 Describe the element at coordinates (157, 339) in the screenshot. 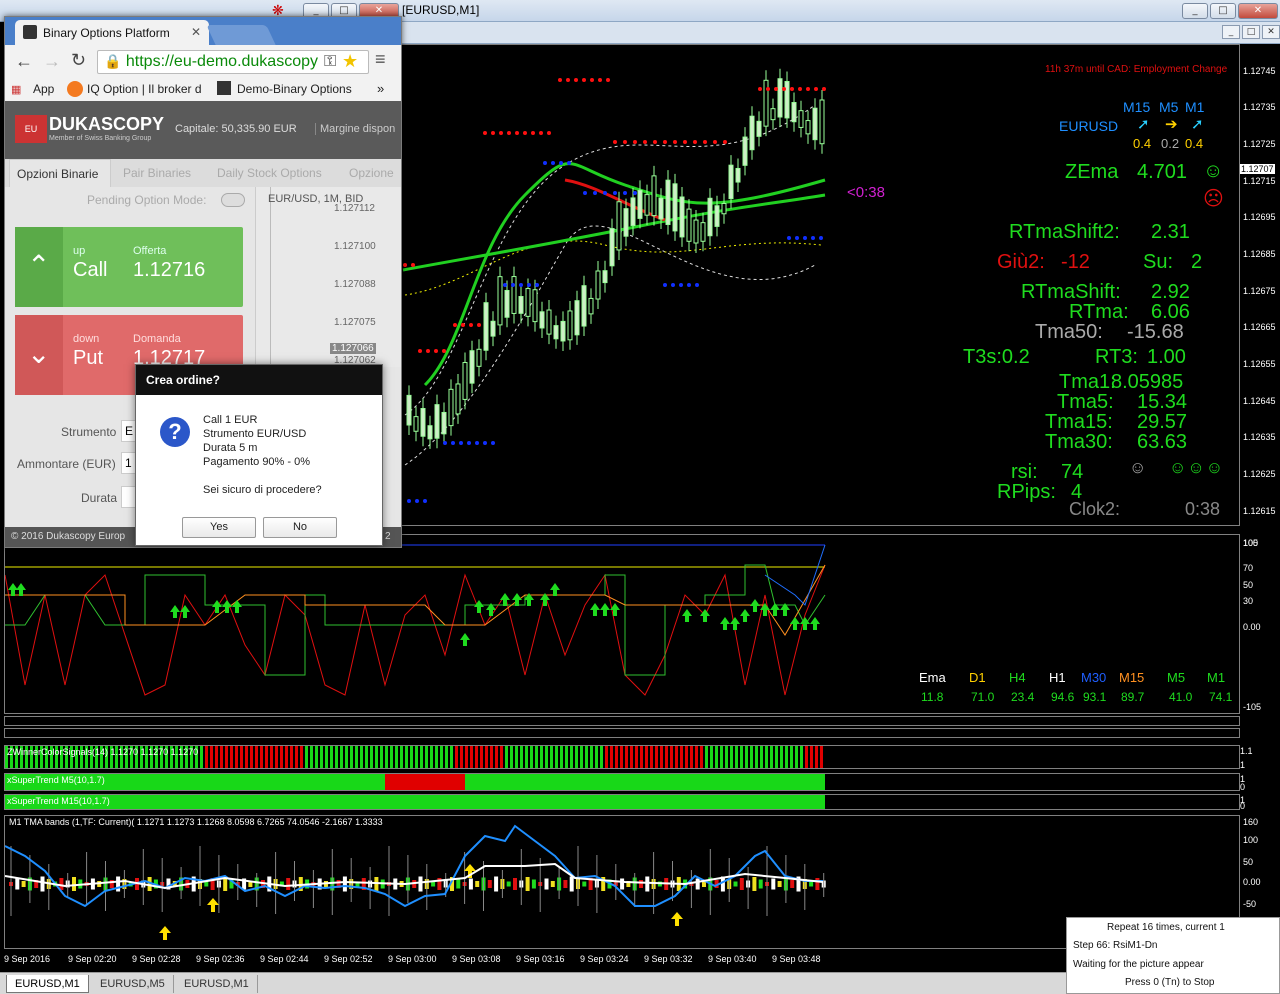

I see `bid-label: Domanda` at that location.